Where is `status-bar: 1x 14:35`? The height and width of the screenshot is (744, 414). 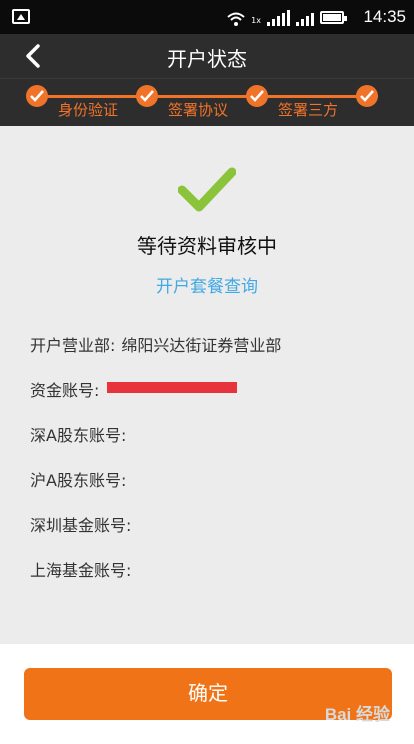 status-bar: 1x 14:35 is located at coordinates (207, 17).